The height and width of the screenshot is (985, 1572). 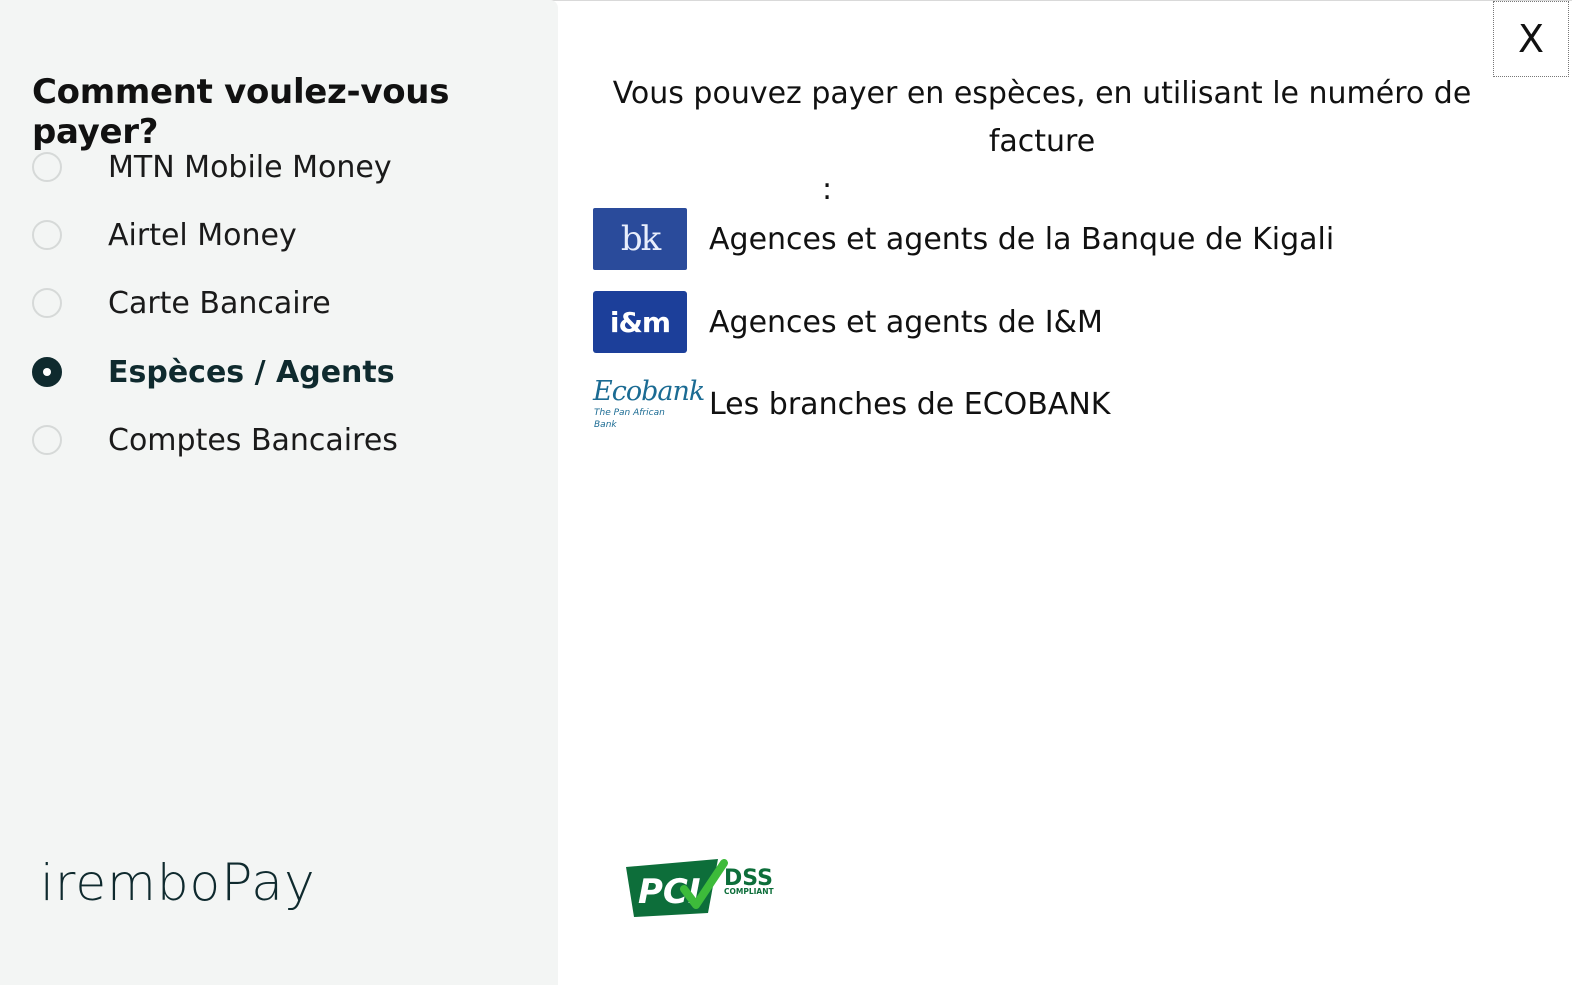 I want to click on radio-carte-bancaire, so click(x=47, y=303).